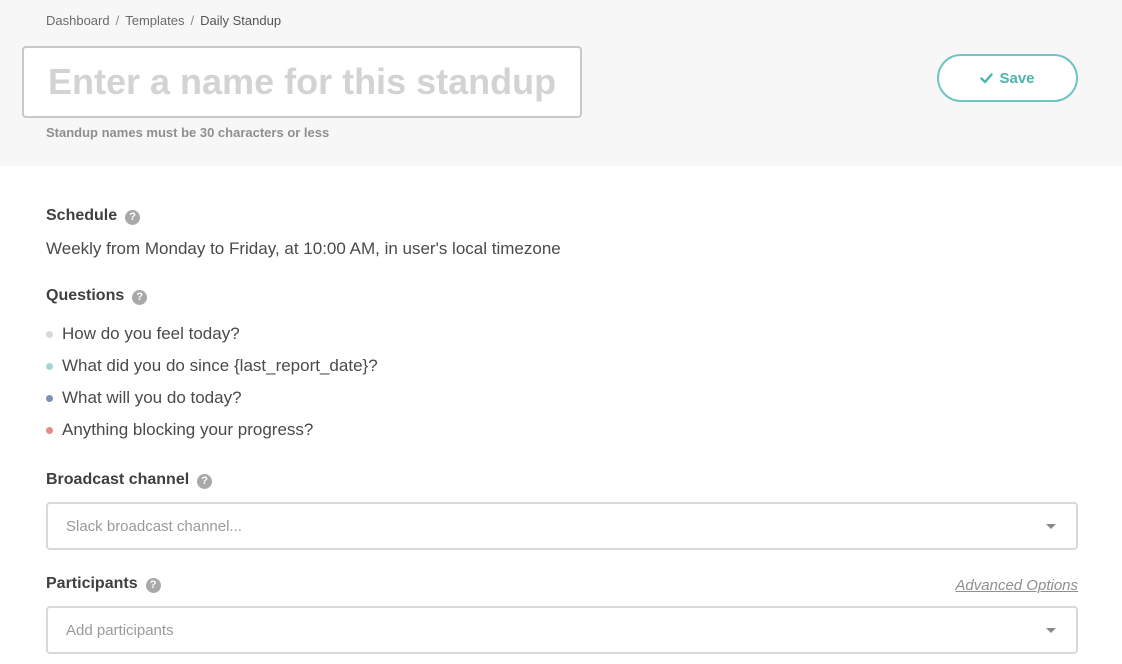 Image resolution: width=1122 pixels, height=664 pixels. I want to click on question-text: How do you feel today?, so click(151, 333).